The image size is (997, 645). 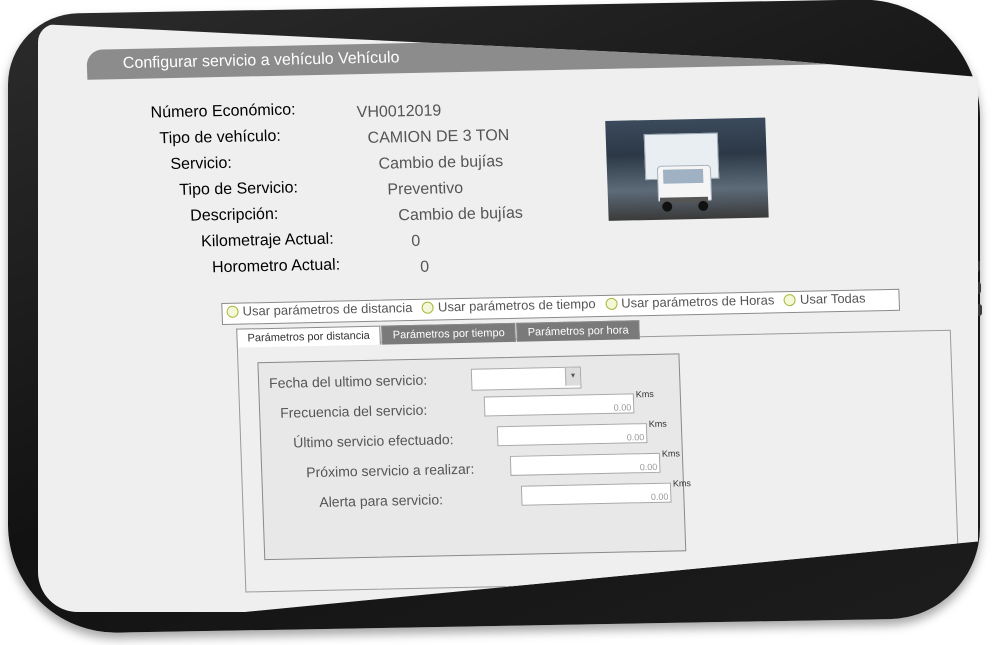 I want to click on fecha-label: Fecha del ultimo servicio:, so click(x=348, y=381).